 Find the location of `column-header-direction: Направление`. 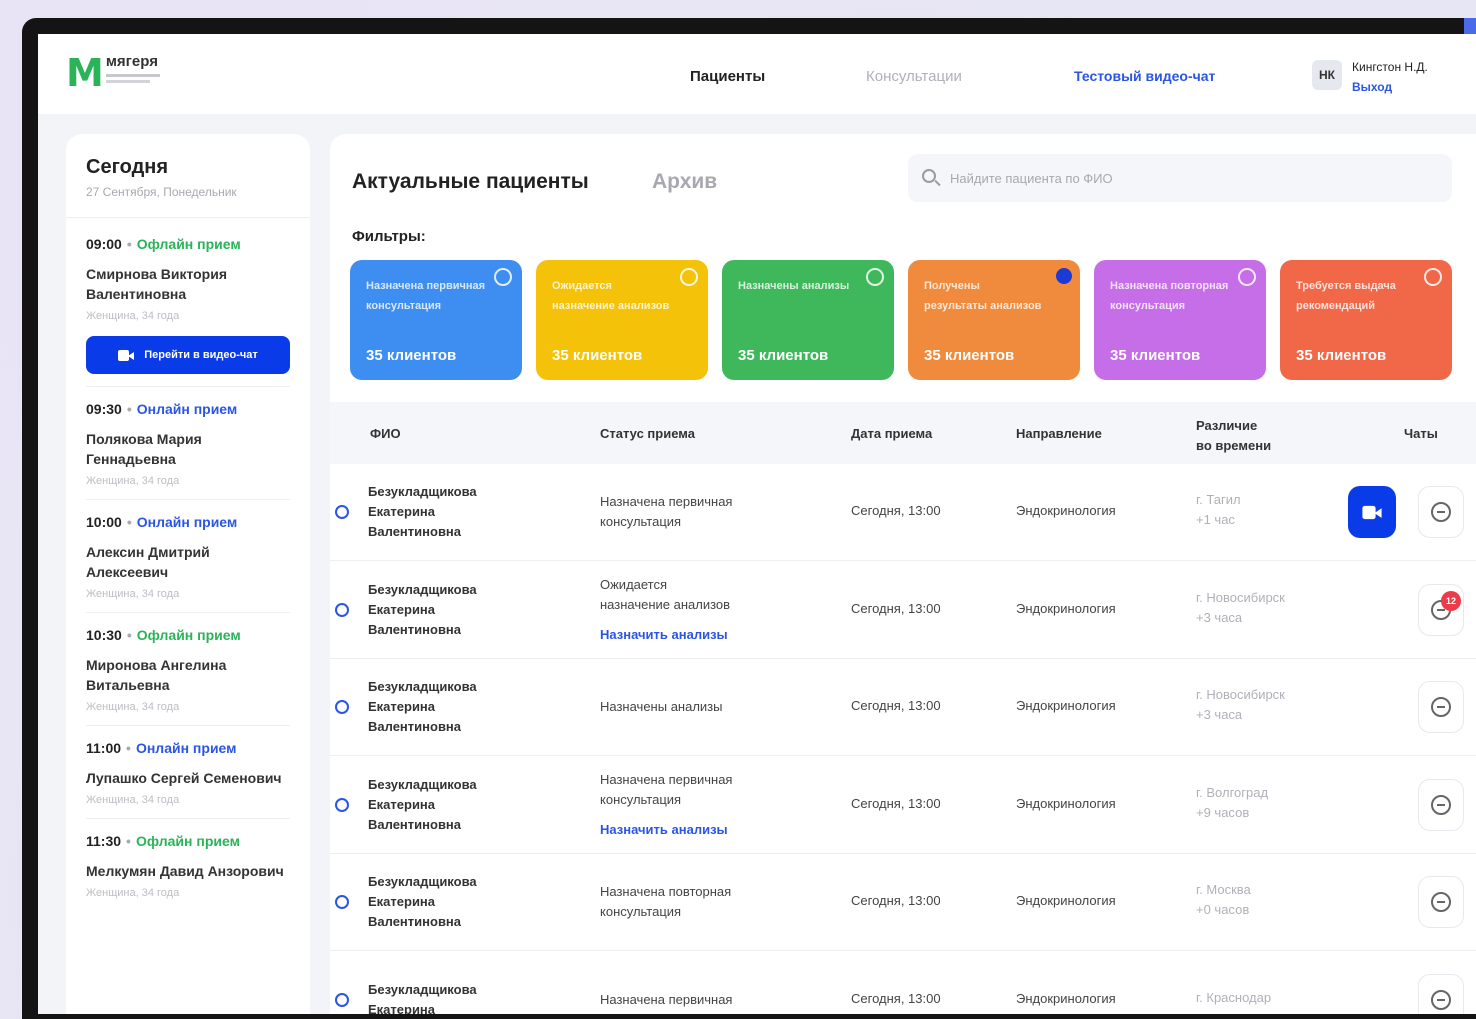

column-header-direction: Направление is located at coordinates (1059, 433).